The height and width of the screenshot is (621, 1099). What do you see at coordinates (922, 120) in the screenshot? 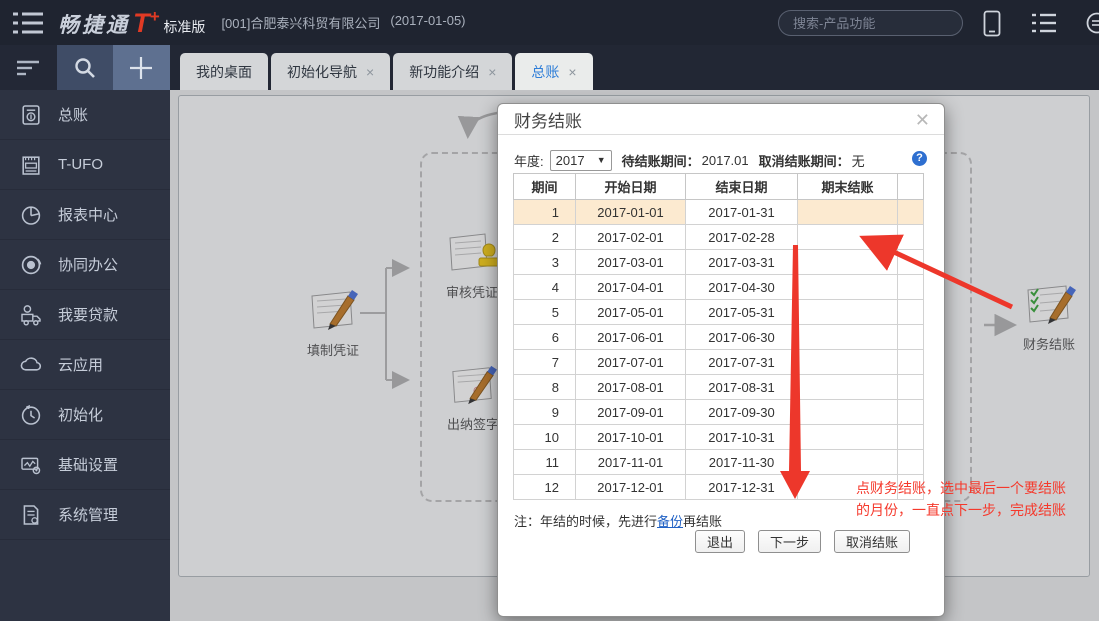
I see `close-icon: ✕` at bounding box center [922, 120].